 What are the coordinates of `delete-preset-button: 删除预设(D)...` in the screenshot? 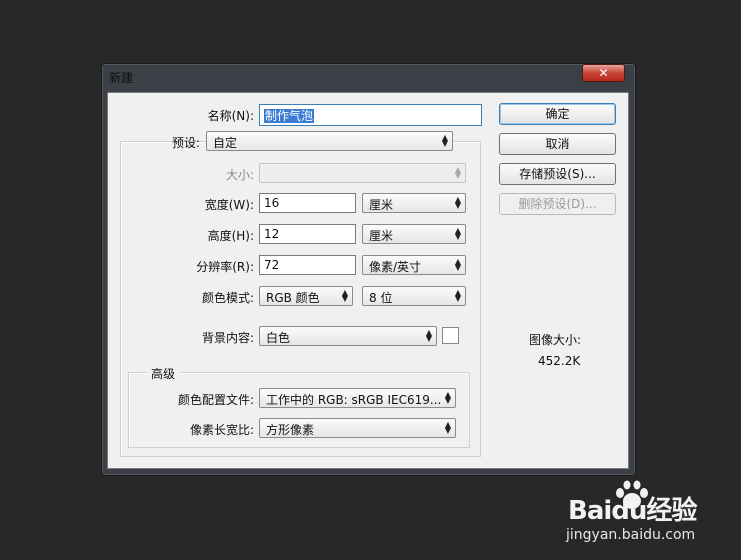 It's located at (557, 204).